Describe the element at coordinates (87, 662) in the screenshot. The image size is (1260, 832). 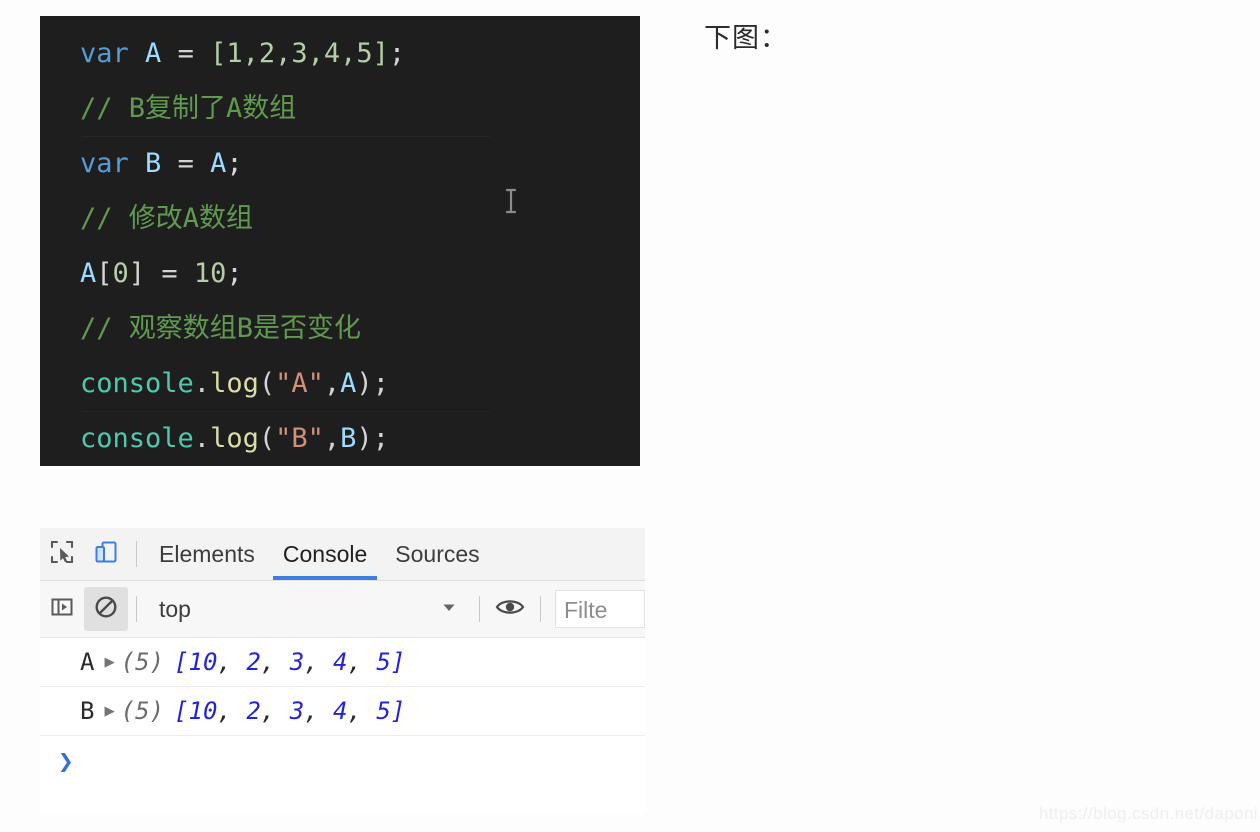
I see `console-row-label: A` at that location.